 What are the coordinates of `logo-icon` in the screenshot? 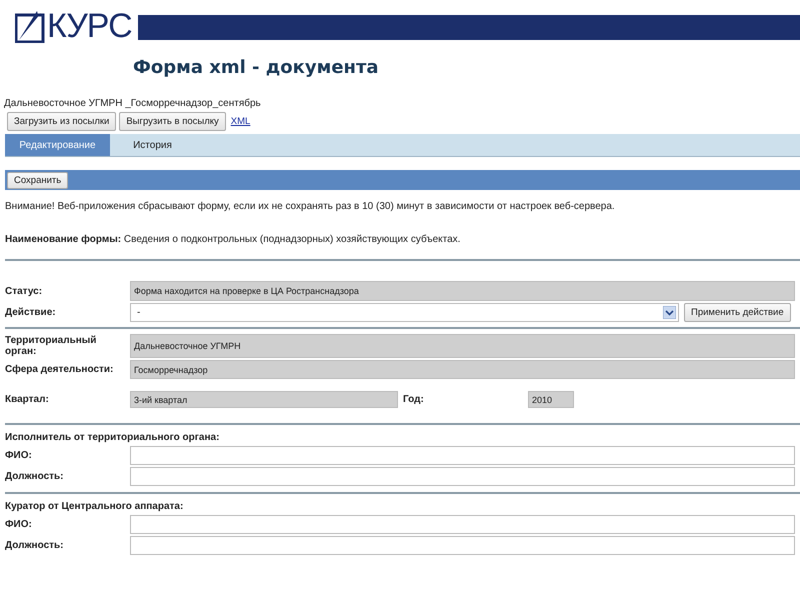 It's located at (30, 25).